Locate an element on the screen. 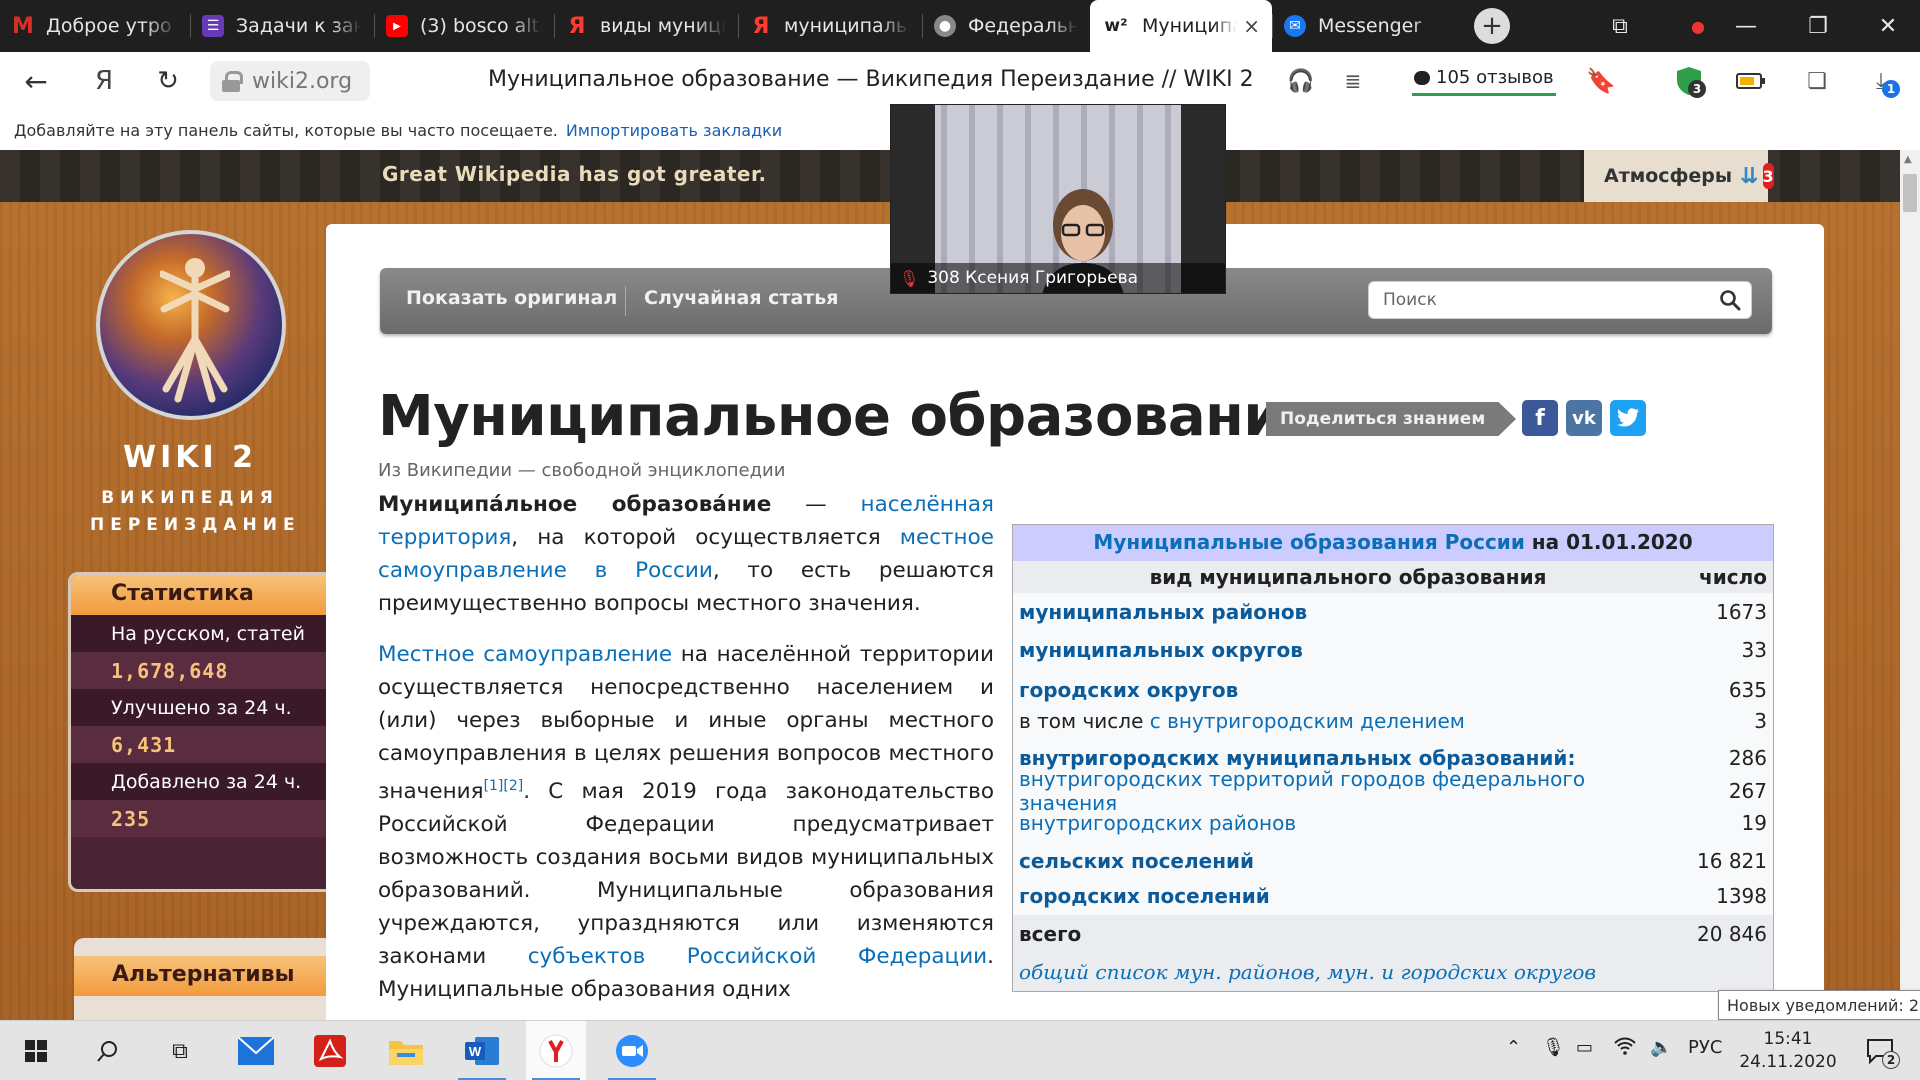 The height and width of the screenshot is (1080, 1920). gmail-icon: M is located at coordinates (23, 26).